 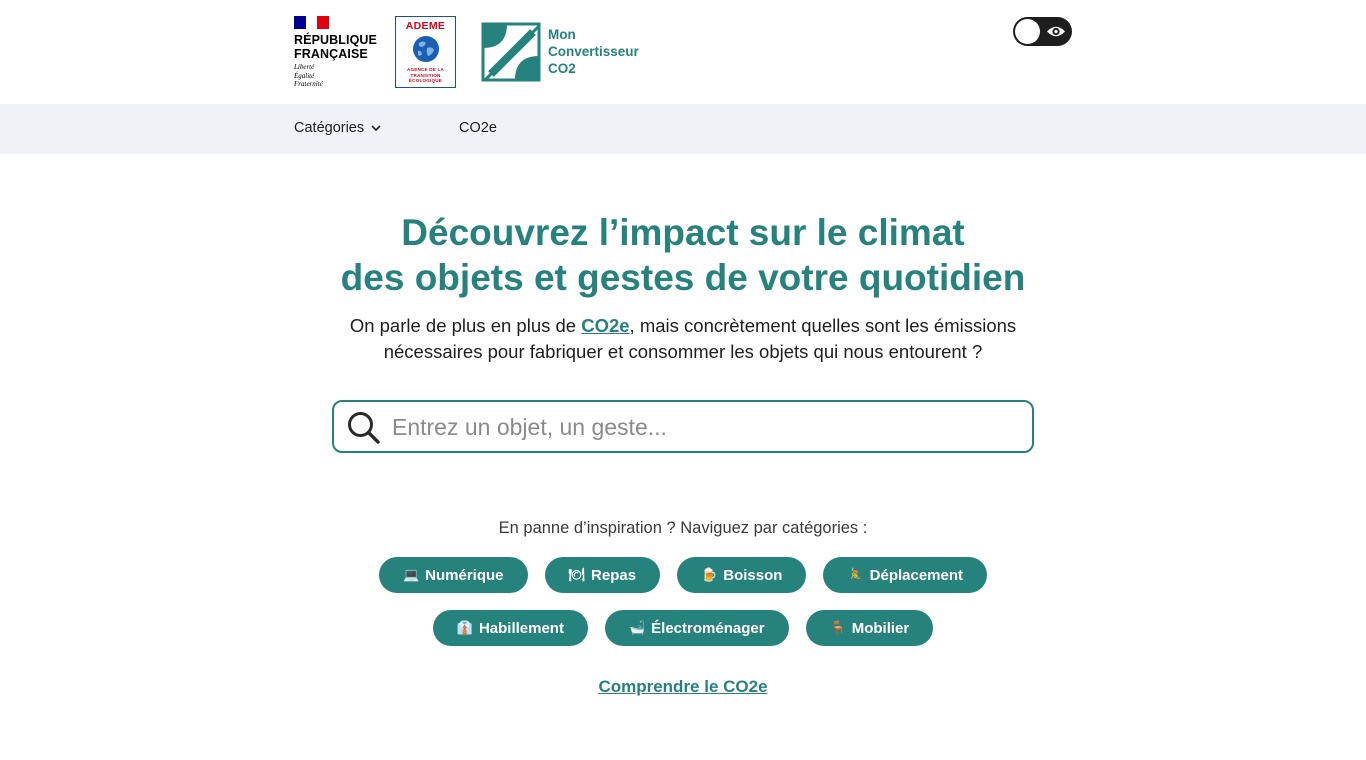 What do you see at coordinates (464, 575) in the screenshot?
I see `chip-label: Numérique` at bounding box center [464, 575].